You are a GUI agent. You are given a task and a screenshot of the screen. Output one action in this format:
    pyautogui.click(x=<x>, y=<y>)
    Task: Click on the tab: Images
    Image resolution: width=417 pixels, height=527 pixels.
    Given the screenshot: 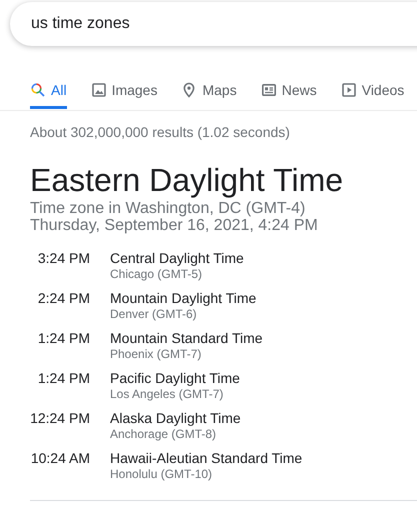 What is the action you would take?
    pyautogui.click(x=124, y=91)
    